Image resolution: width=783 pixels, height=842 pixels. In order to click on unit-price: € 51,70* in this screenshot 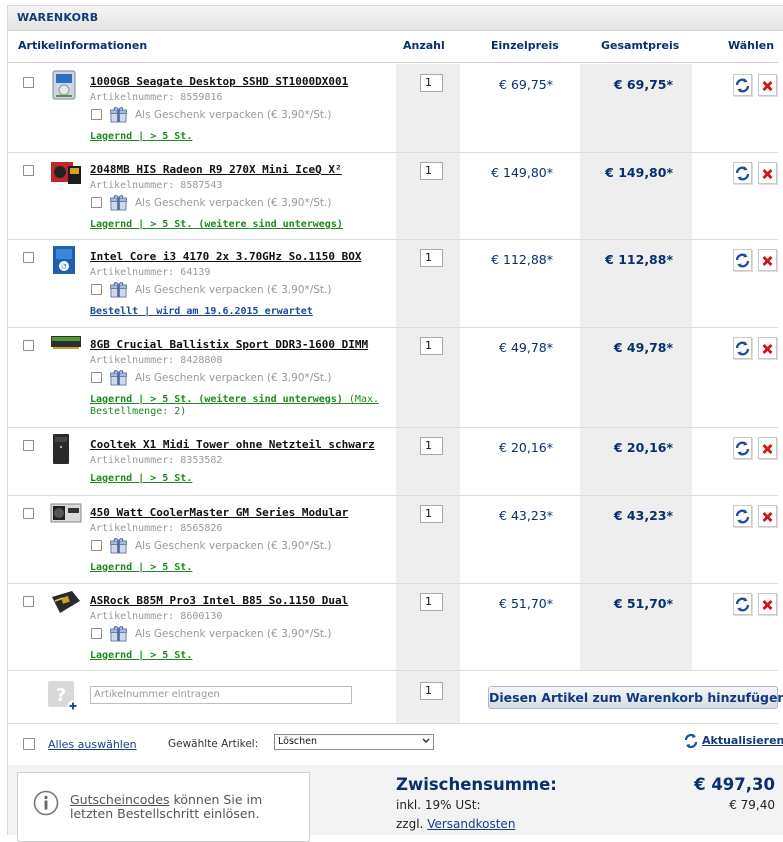, I will do `click(526, 603)`.